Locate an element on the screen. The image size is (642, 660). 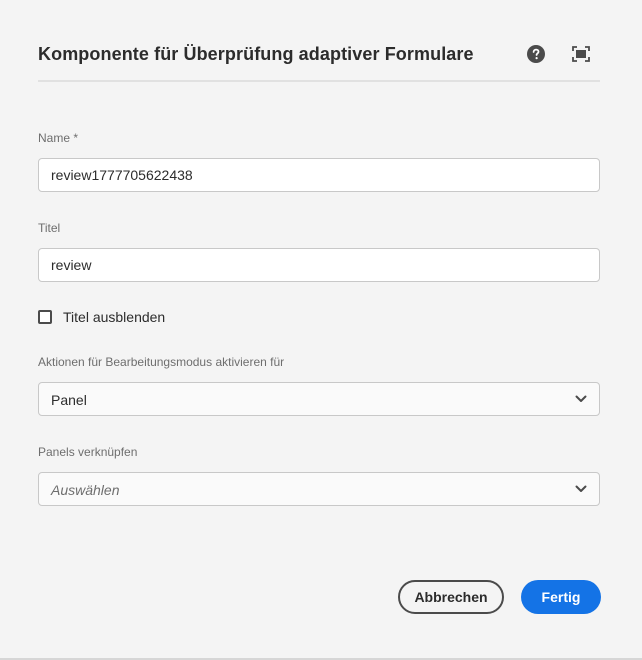
help-circle-icon is located at coordinates (536, 54).